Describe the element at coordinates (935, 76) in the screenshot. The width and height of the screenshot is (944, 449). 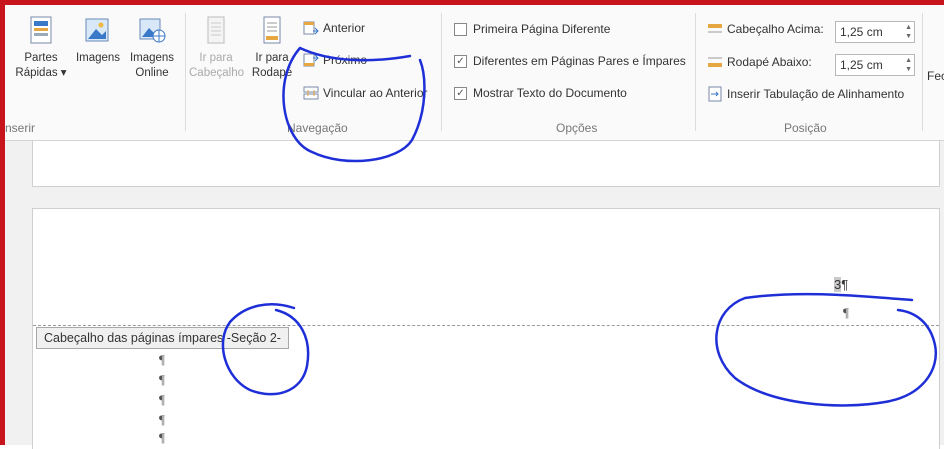
I see `close-header-footer-partial: Fec` at that location.